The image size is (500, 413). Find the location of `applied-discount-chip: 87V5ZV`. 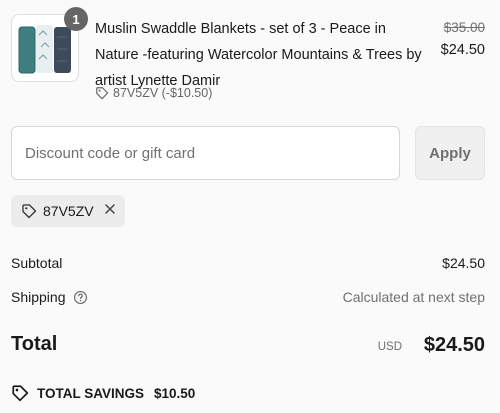

applied-discount-chip: 87V5ZV is located at coordinates (68, 211).